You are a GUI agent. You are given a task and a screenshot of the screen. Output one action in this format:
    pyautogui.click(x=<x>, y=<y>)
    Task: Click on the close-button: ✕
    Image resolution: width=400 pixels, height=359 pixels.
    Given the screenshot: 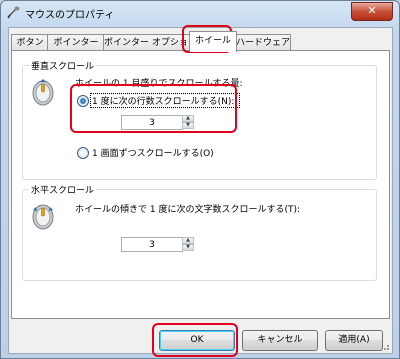 What is the action you would take?
    pyautogui.click(x=372, y=11)
    